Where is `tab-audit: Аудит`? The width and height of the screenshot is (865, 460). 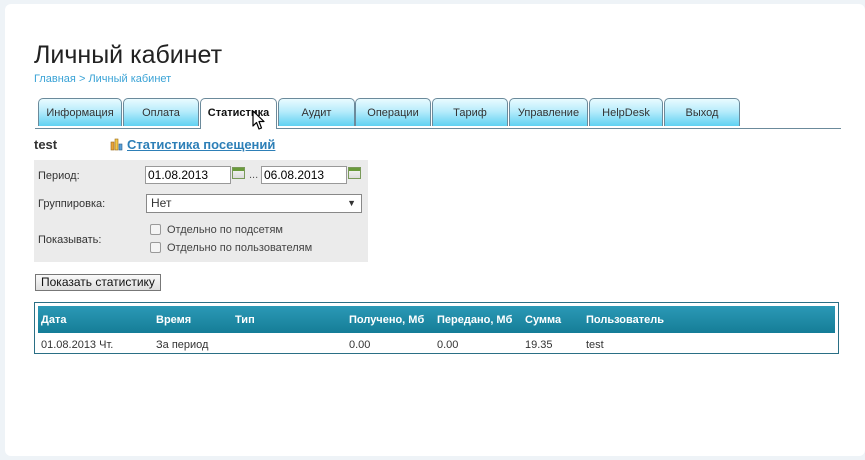 tab-audit: Аудит is located at coordinates (316, 112).